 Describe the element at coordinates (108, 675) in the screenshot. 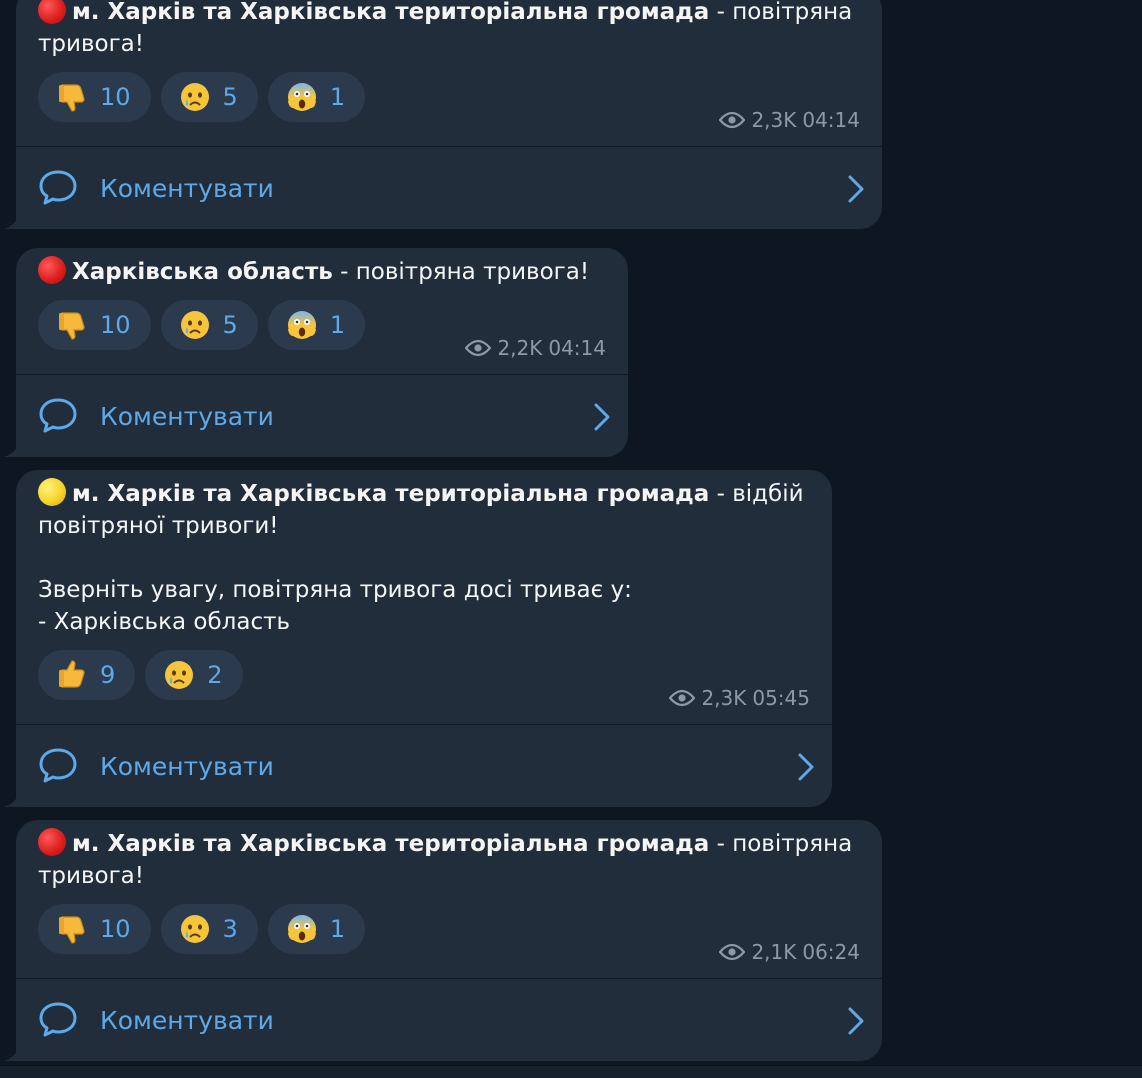

I see `reaction-count: 9` at that location.